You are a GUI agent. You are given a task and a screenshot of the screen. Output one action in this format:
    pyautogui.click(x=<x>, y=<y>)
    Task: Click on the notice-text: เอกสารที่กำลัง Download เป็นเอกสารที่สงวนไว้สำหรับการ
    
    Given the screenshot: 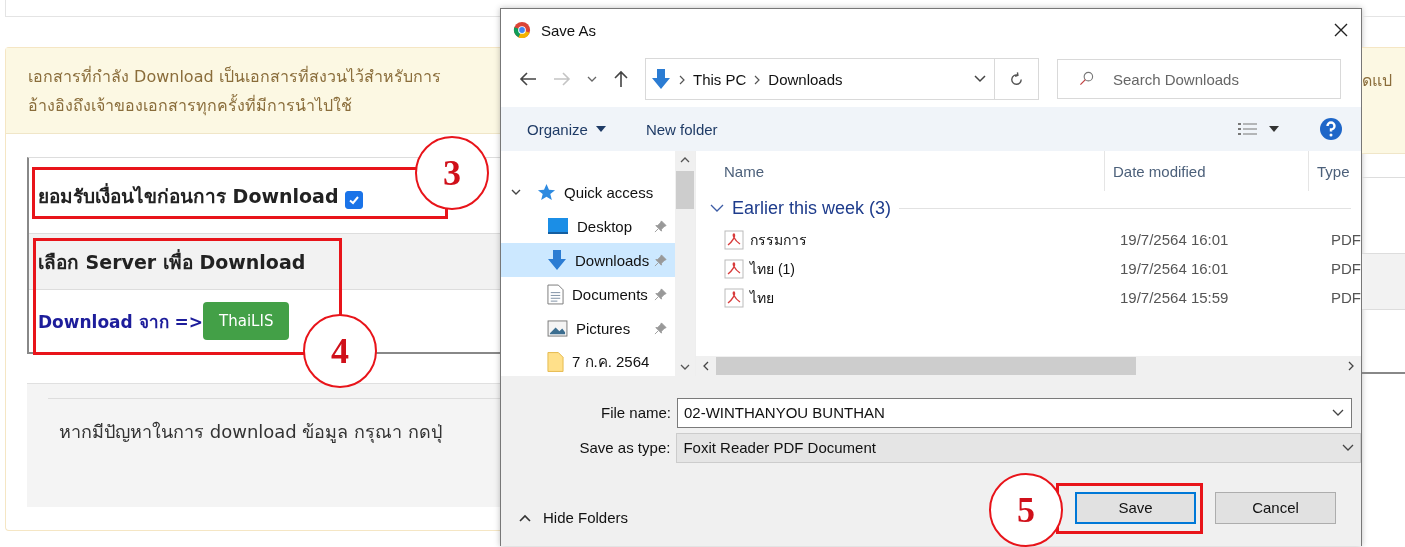 What is the action you would take?
    pyautogui.click(x=234, y=76)
    